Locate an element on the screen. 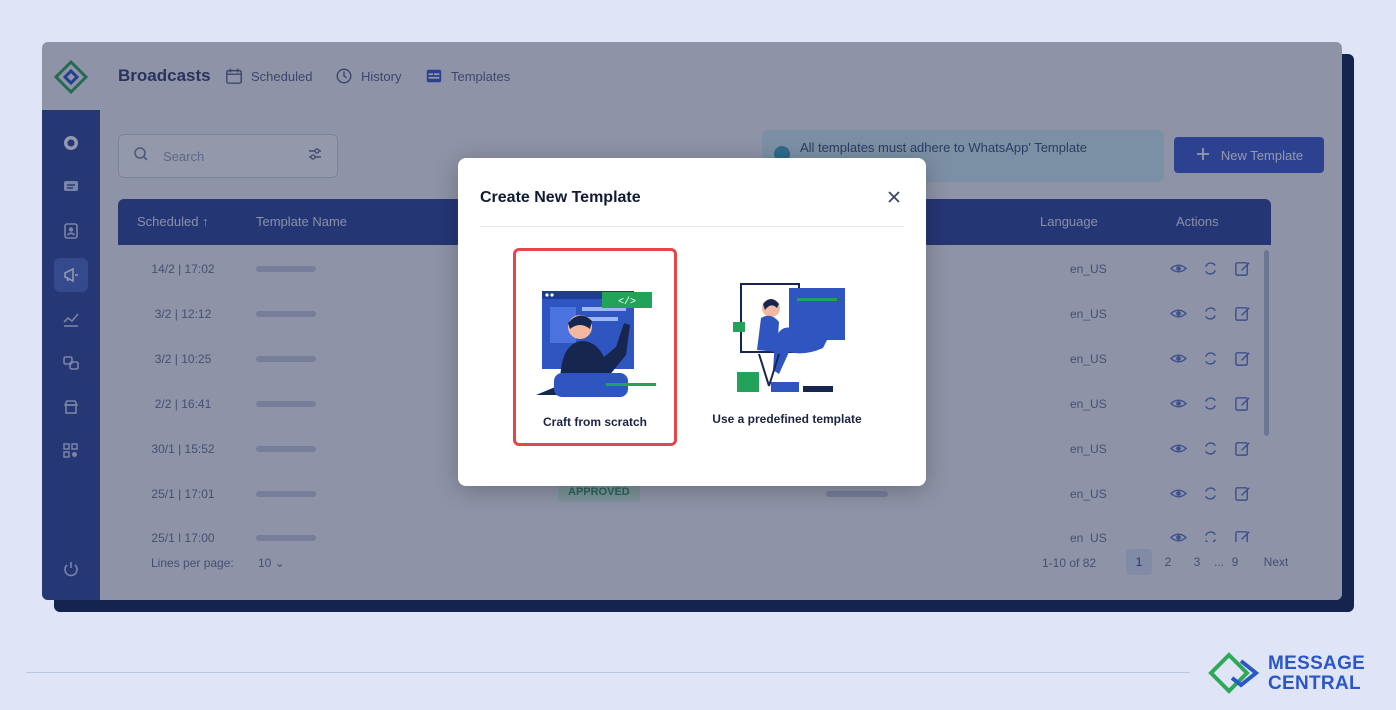 This screenshot has width=1396, height=710. craft-from-scratch-label: Craft from scratch is located at coordinates (595, 422).